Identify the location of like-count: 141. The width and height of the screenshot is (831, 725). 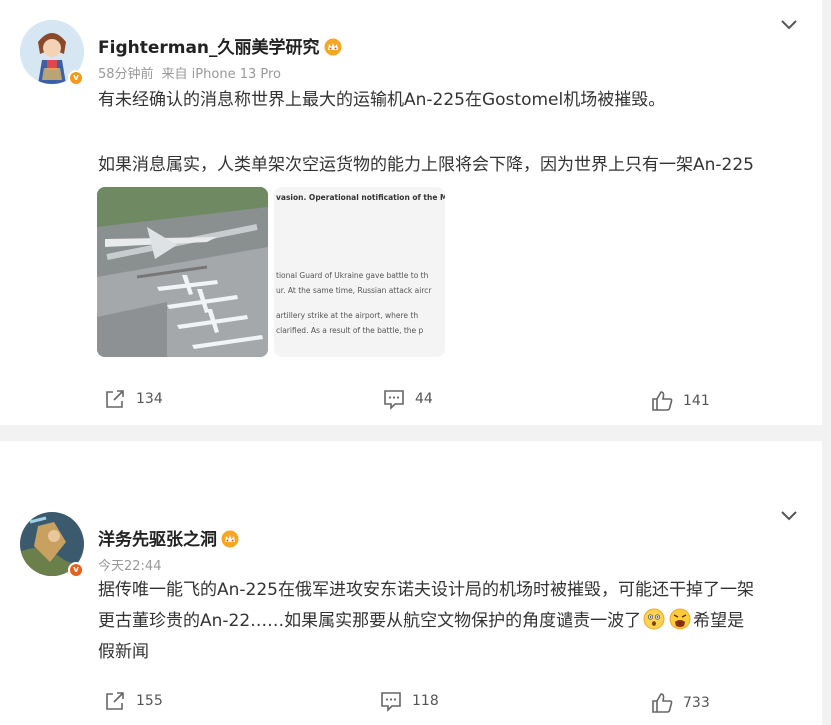
(696, 401).